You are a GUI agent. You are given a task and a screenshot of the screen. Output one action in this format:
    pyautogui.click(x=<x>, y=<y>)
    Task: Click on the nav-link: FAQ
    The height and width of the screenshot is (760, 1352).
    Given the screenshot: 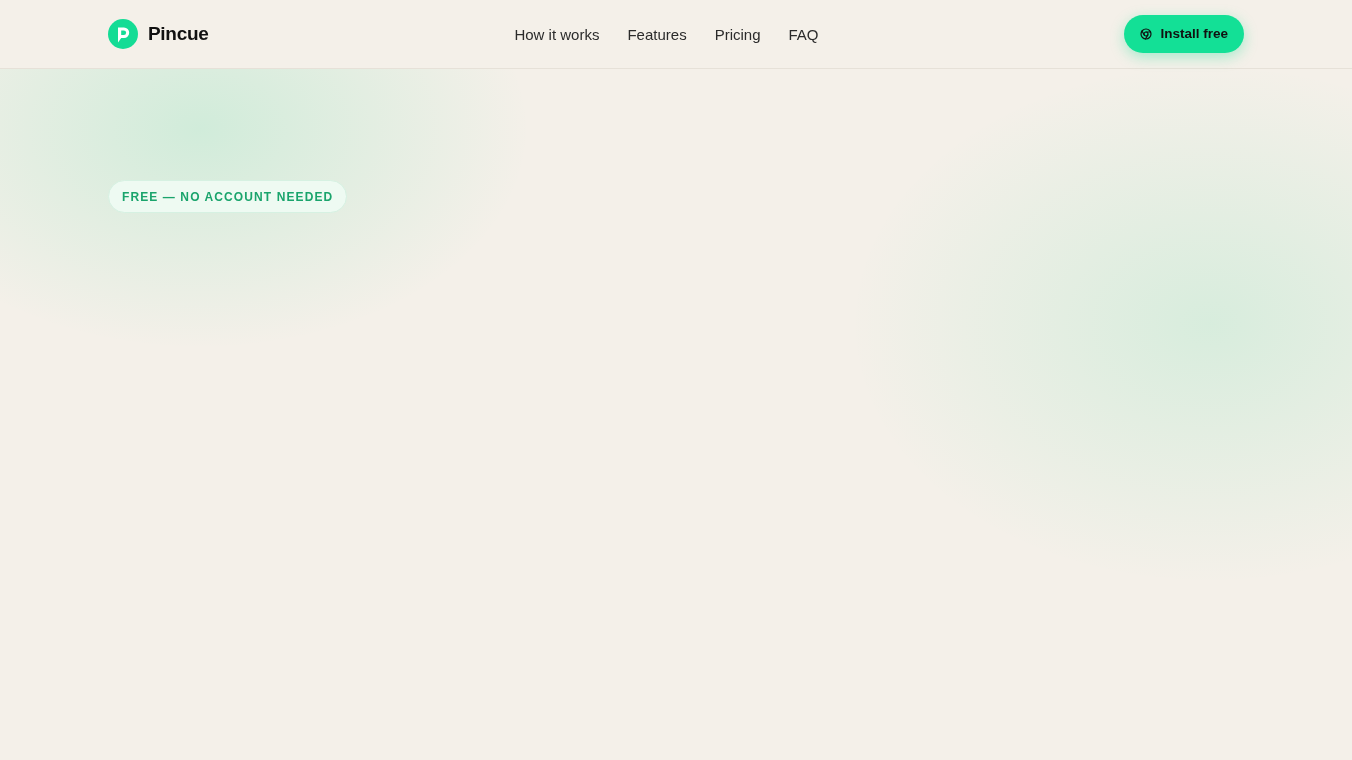 What is the action you would take?
    pyautogui.click(x=803, y=35)
    